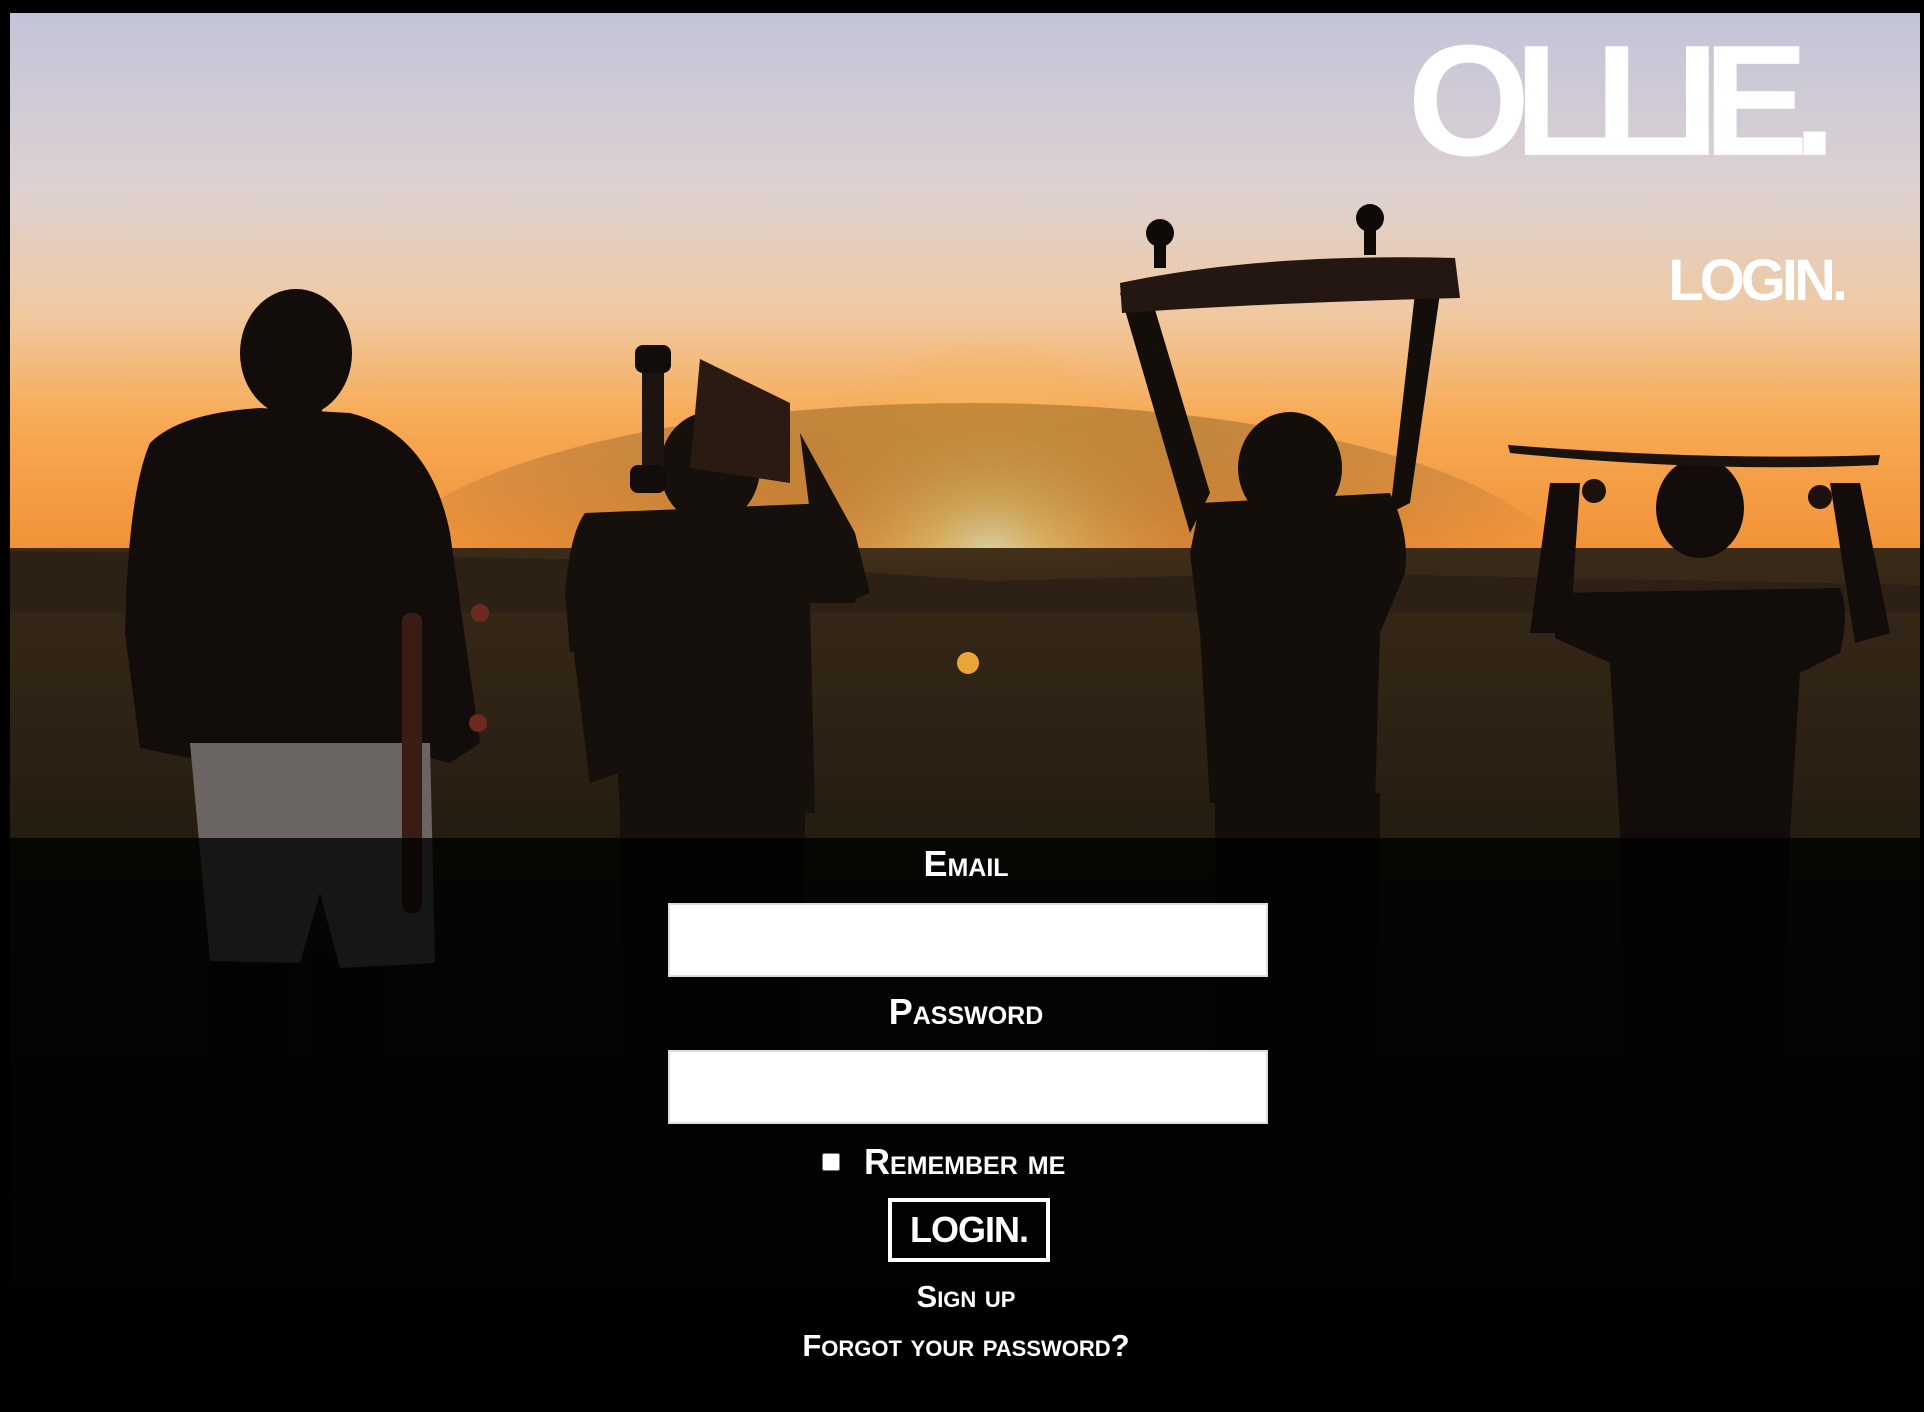 The image size is (1924, 1412). I want to click on remember-me-row: Remember me, so click(943, 1162).